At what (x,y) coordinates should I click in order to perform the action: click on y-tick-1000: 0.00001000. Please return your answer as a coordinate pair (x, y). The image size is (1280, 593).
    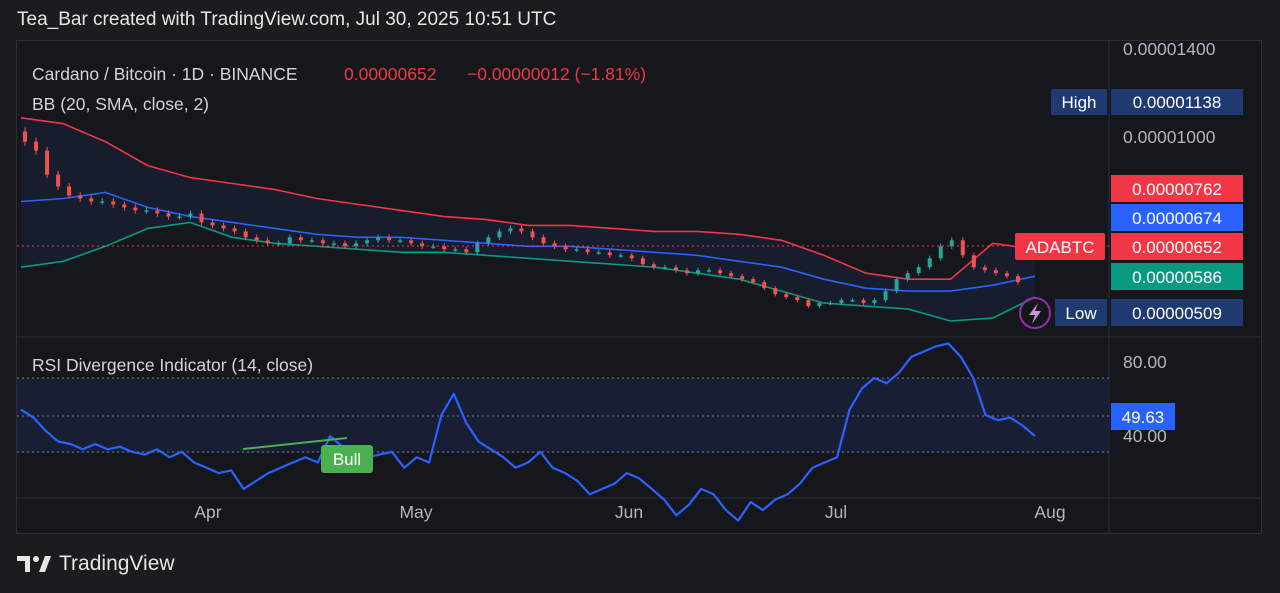
    Looking at the image, I should click on (1169, 137).